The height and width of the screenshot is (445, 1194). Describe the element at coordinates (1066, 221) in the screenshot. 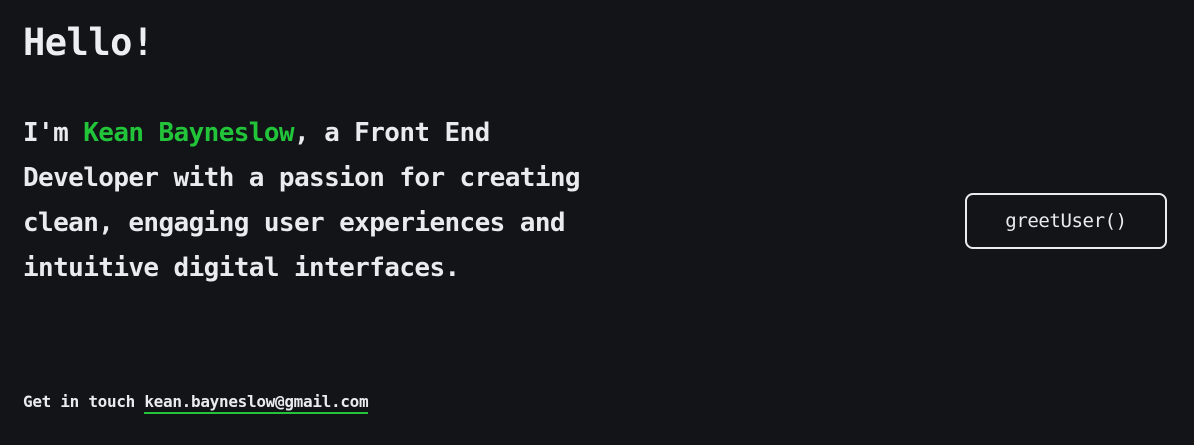

I see `greet-user-button: greetUser()` at that location.